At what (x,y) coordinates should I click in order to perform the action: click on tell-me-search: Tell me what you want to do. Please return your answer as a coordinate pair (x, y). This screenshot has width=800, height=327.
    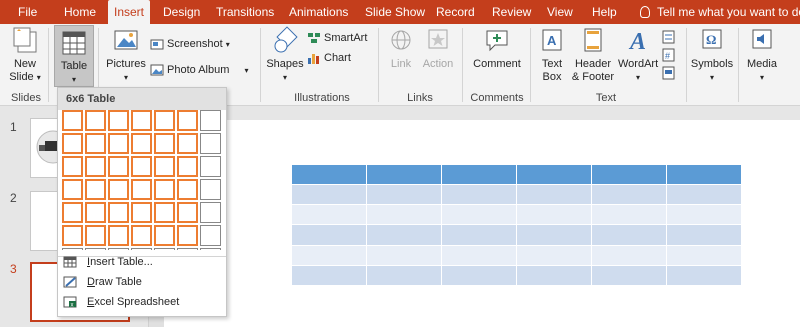
    Looking at the image, I should click on (720, 12).